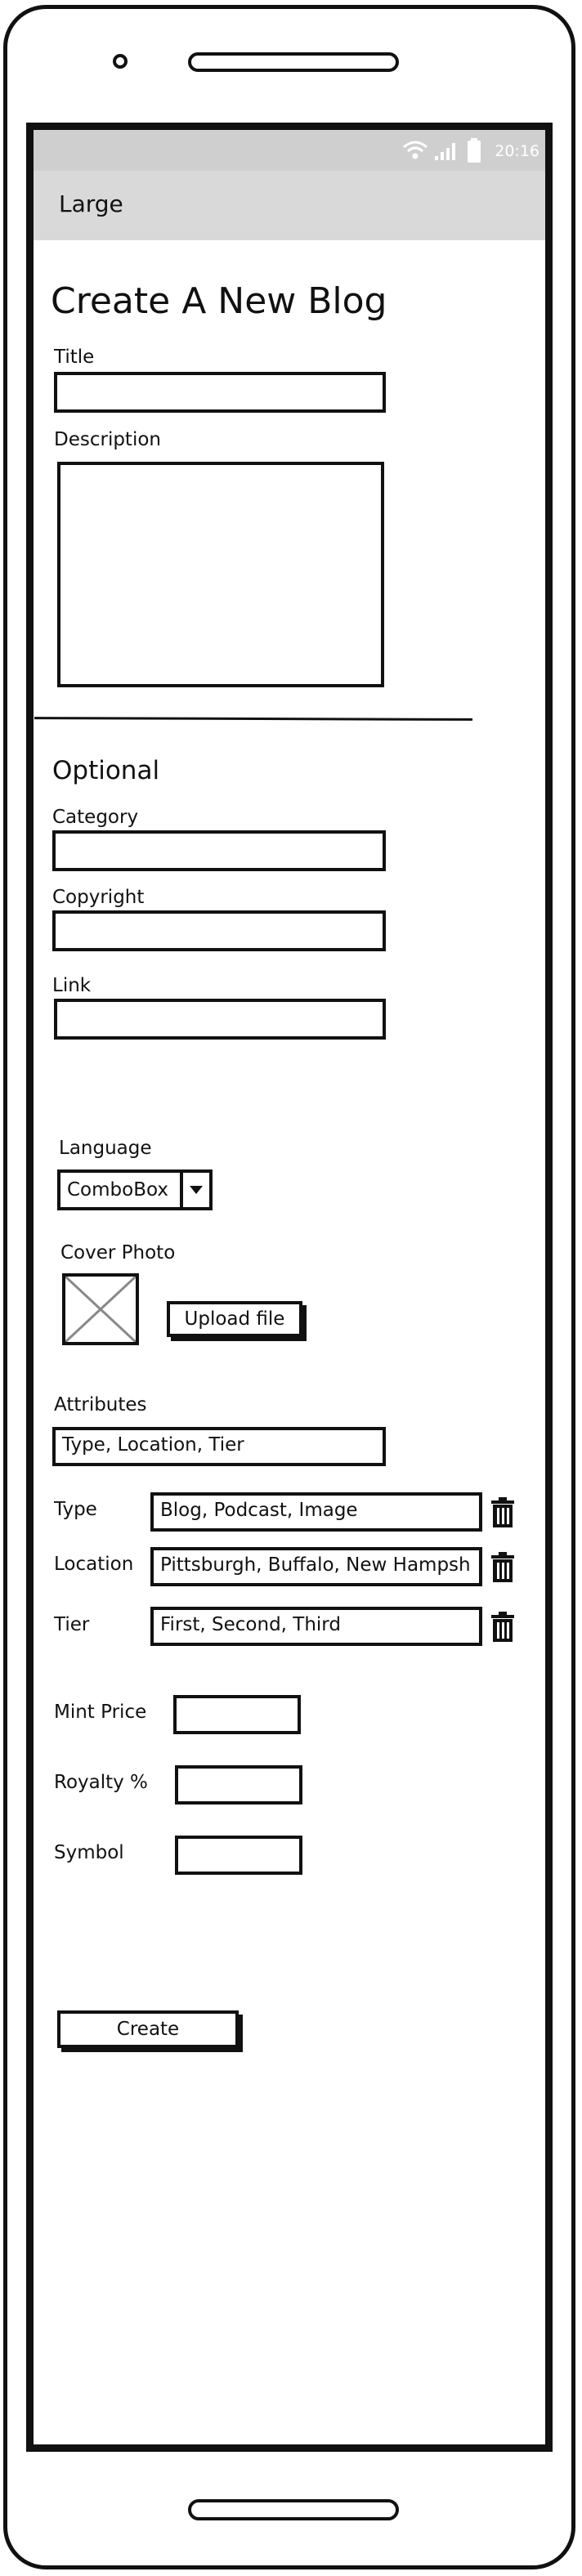 This screenshot has height=2576, width=582. What do you see at coordinates (101, 1712) in the screenshot?
I see `mint-price-label: Mint Price` at bounding box center [101, 1712].